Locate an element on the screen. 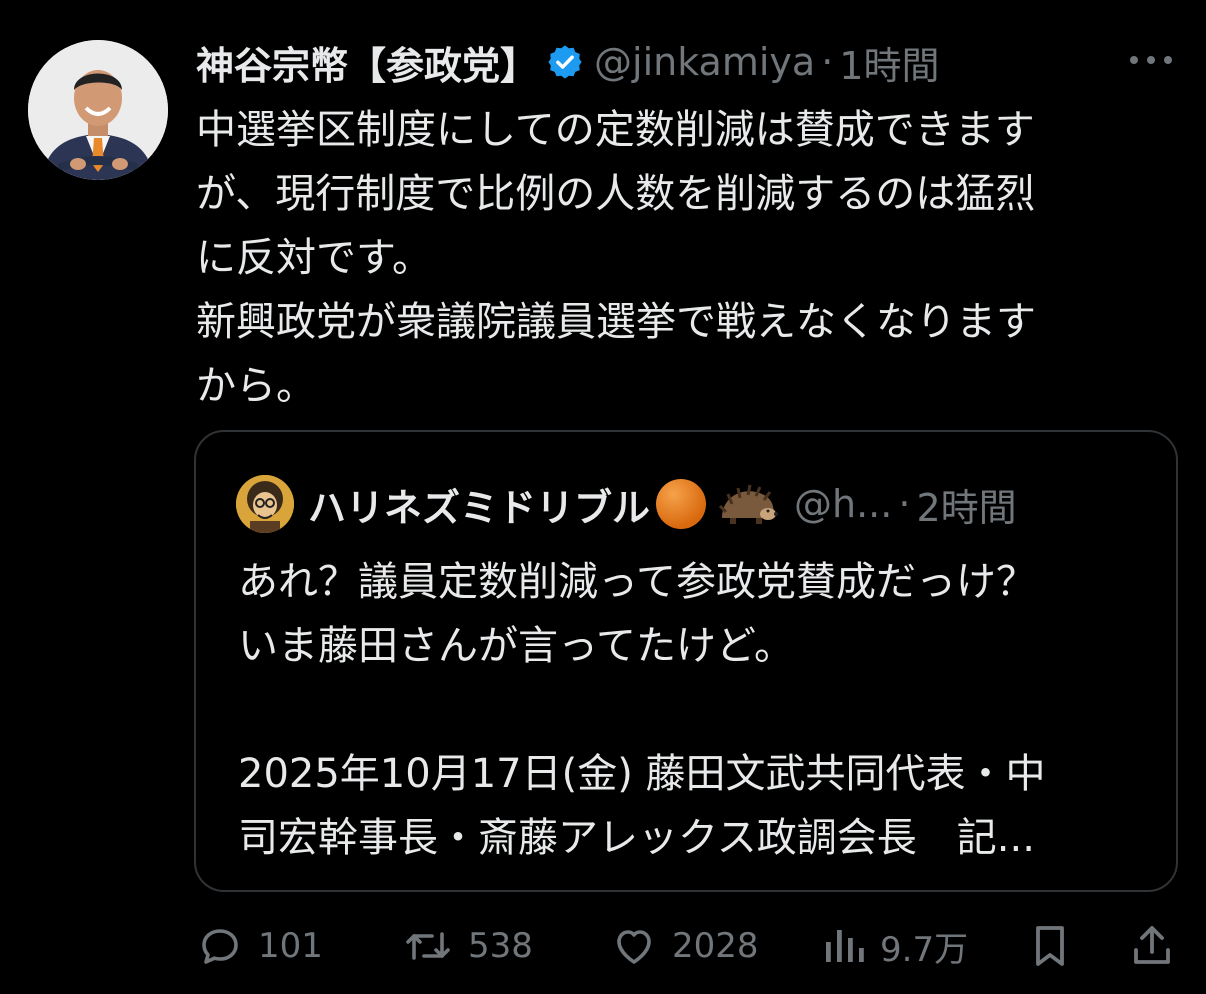  tweet-body-line: から。 is located at coordinates (256, 386).